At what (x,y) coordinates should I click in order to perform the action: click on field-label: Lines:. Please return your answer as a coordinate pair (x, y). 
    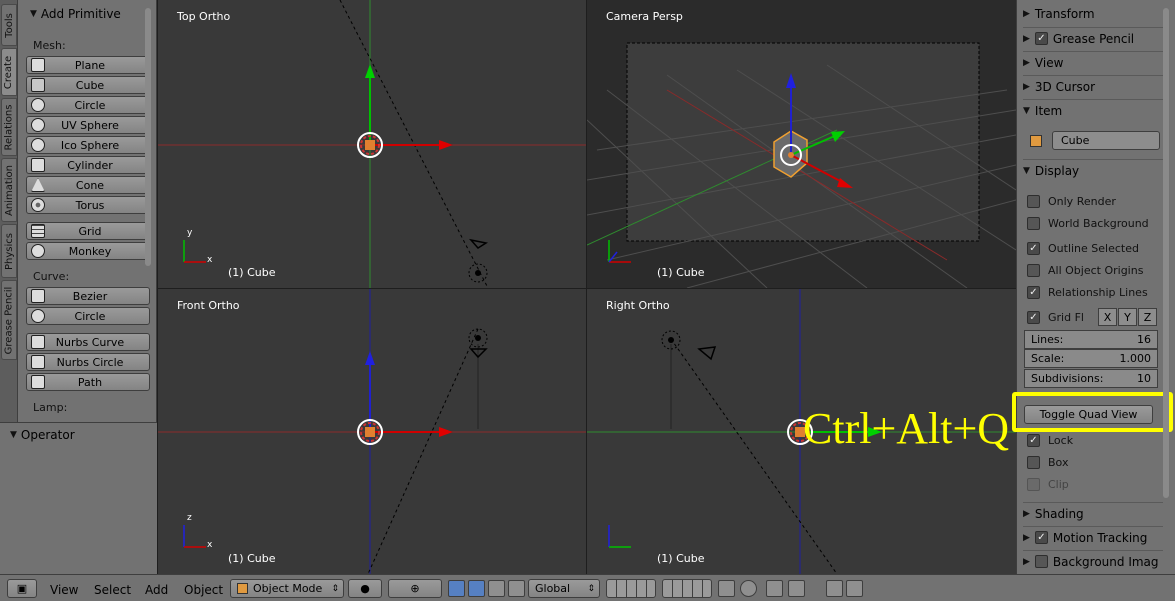
    Looking at the image, I should click on (1047, 339).